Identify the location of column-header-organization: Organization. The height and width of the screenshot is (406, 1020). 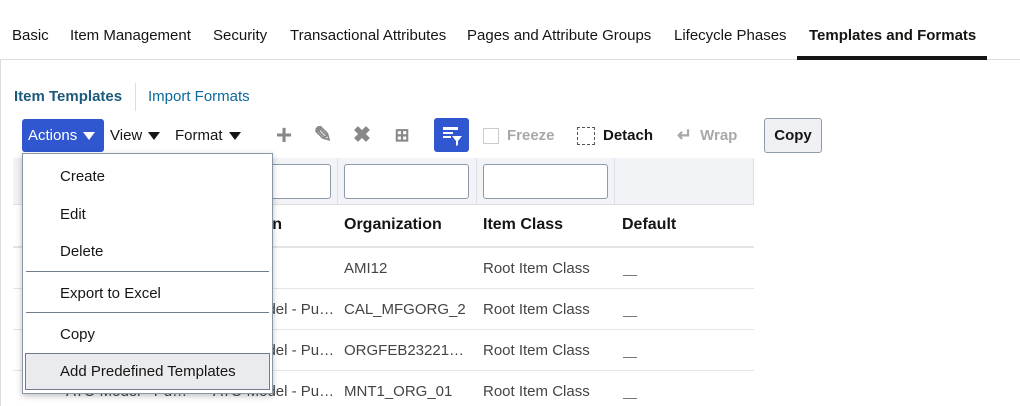
(393, 225).